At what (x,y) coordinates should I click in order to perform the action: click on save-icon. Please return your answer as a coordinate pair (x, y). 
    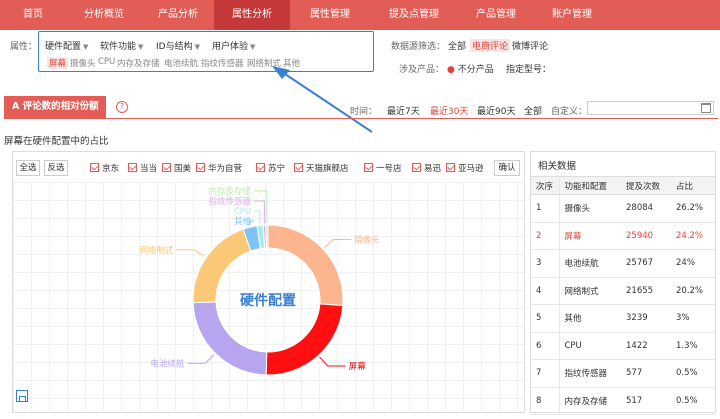
    Looking at the image, I should click on (22, 396).